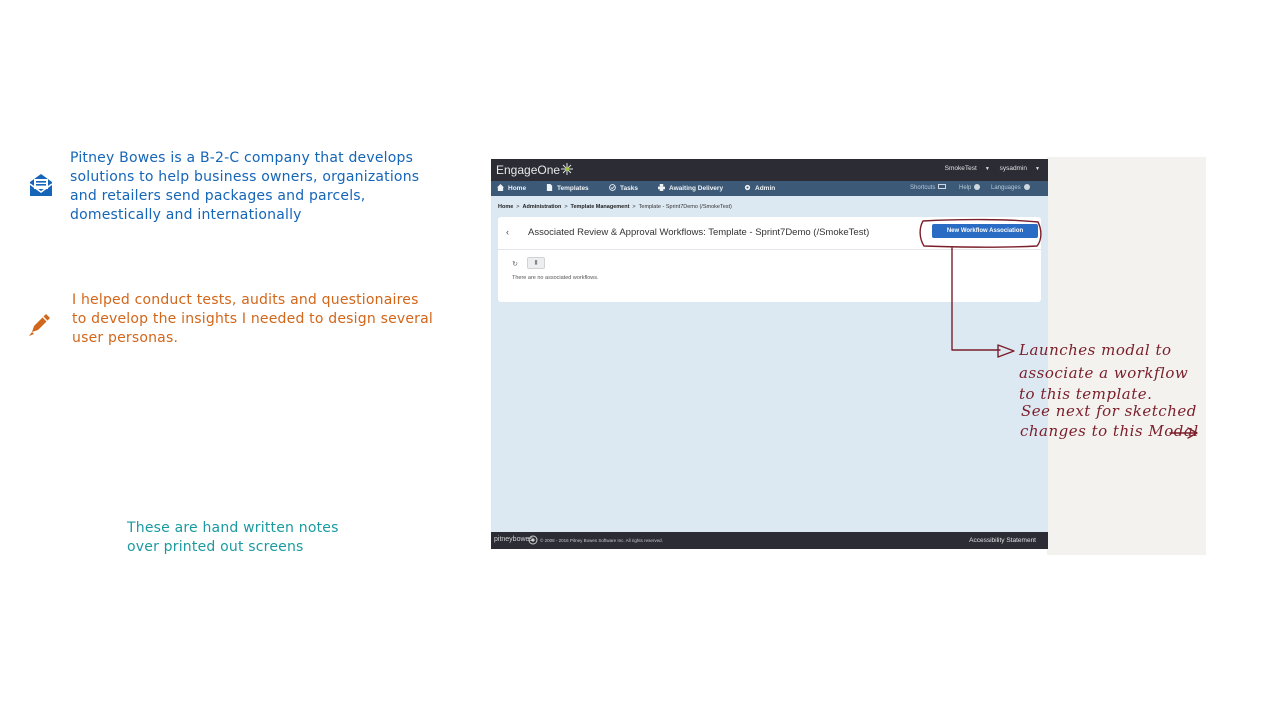 This screenshot has height=713, width=1267. Describe the element at coordinates (661, 187) in the screenshot. I see `printer-icon` at that location.